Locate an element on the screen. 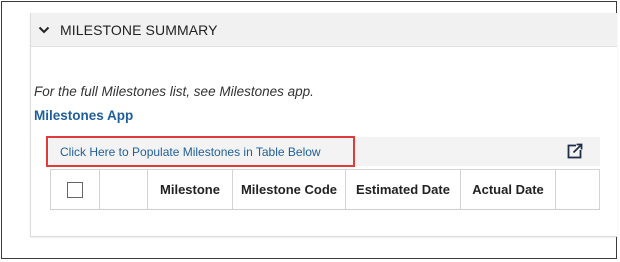 The height and width of the screenshot is (262, 620). column-header-milestone-code: Milestone Code is located at coordinates (289, 189).